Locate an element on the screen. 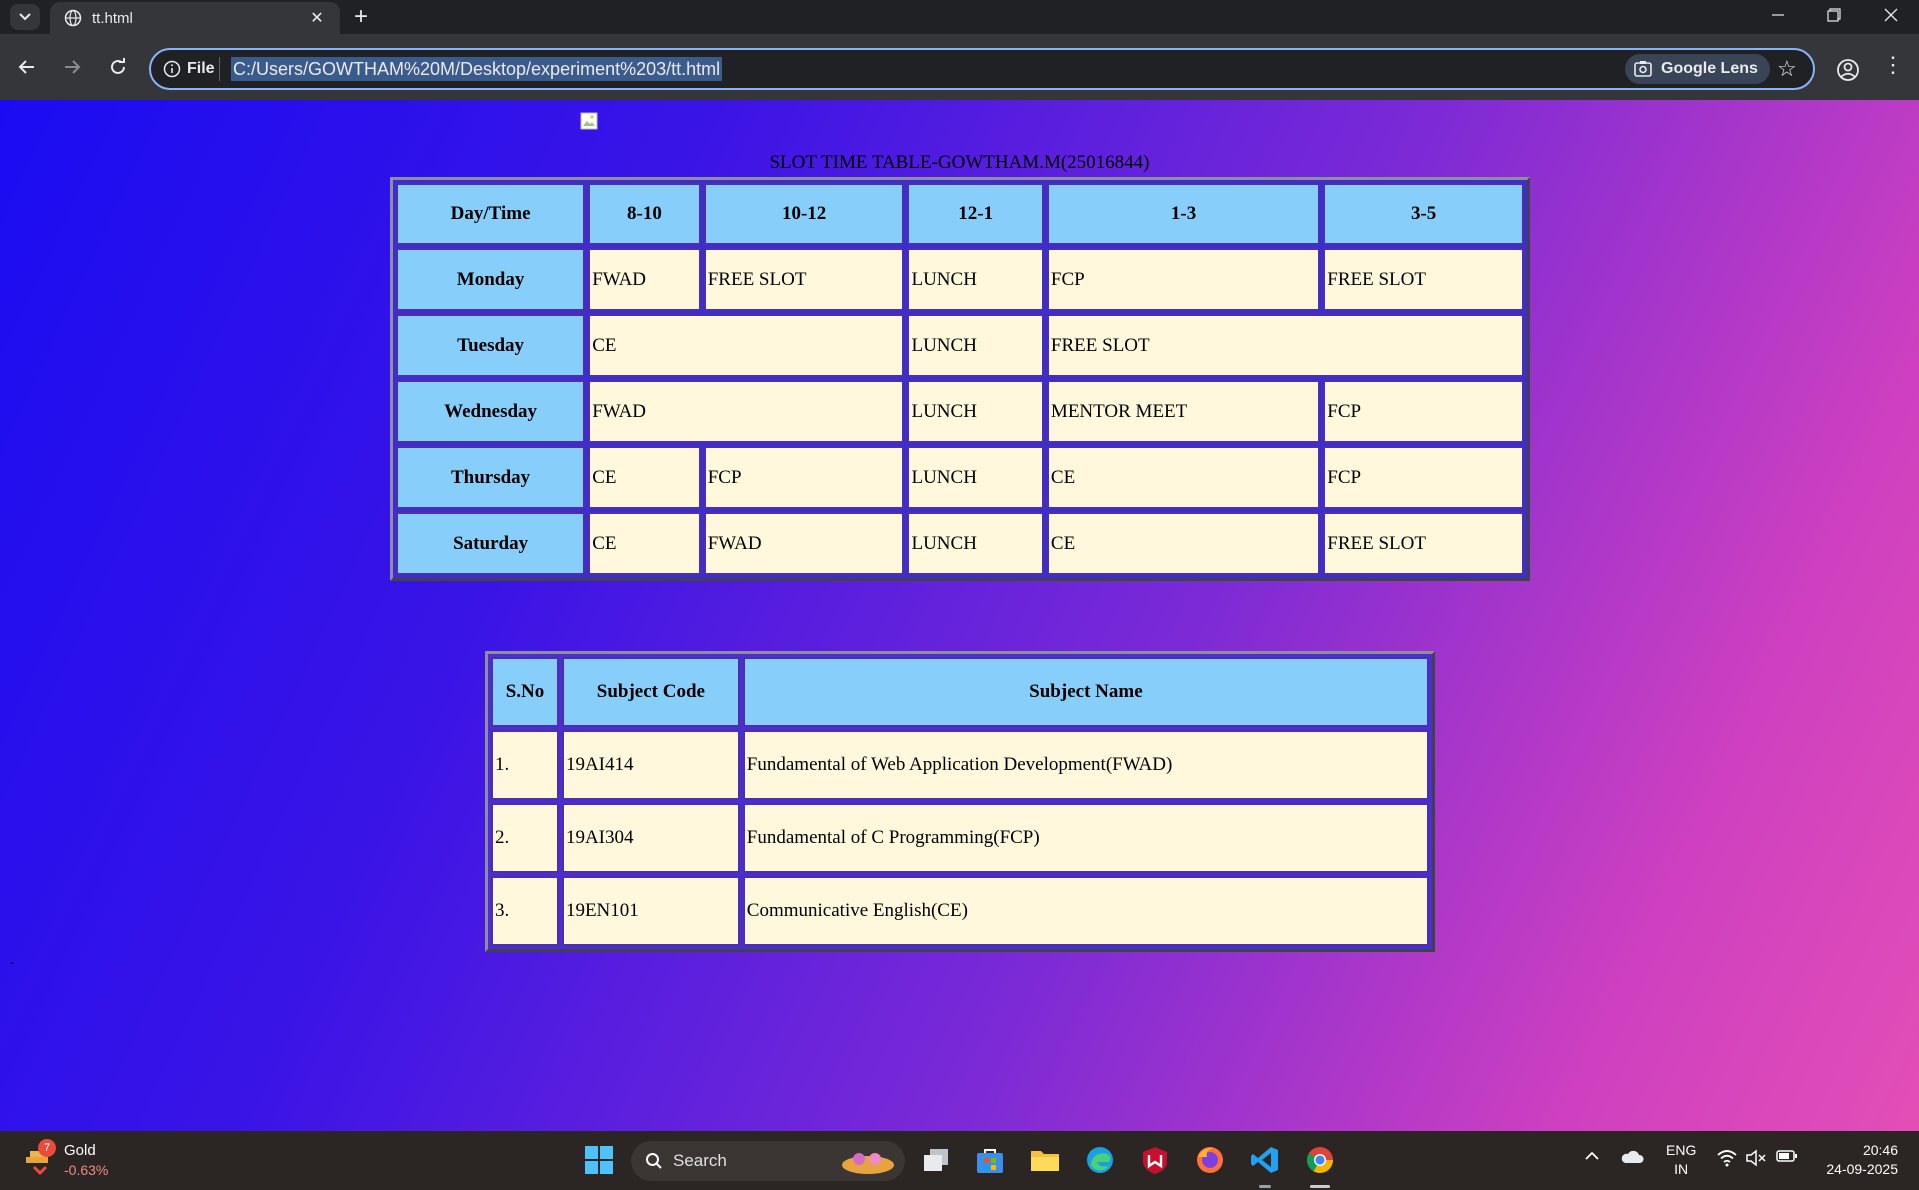  back-button is located at coordinates (27, 67).